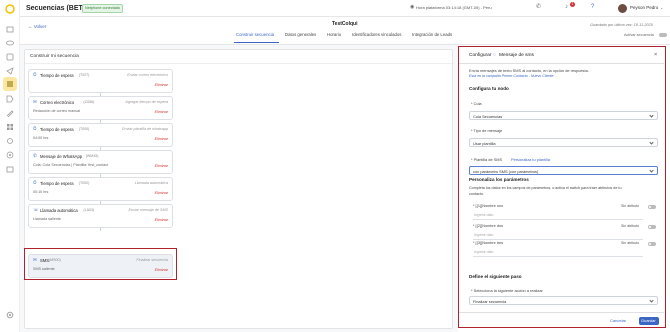  I want to click on active-tab-indicator, so click(256, 43).